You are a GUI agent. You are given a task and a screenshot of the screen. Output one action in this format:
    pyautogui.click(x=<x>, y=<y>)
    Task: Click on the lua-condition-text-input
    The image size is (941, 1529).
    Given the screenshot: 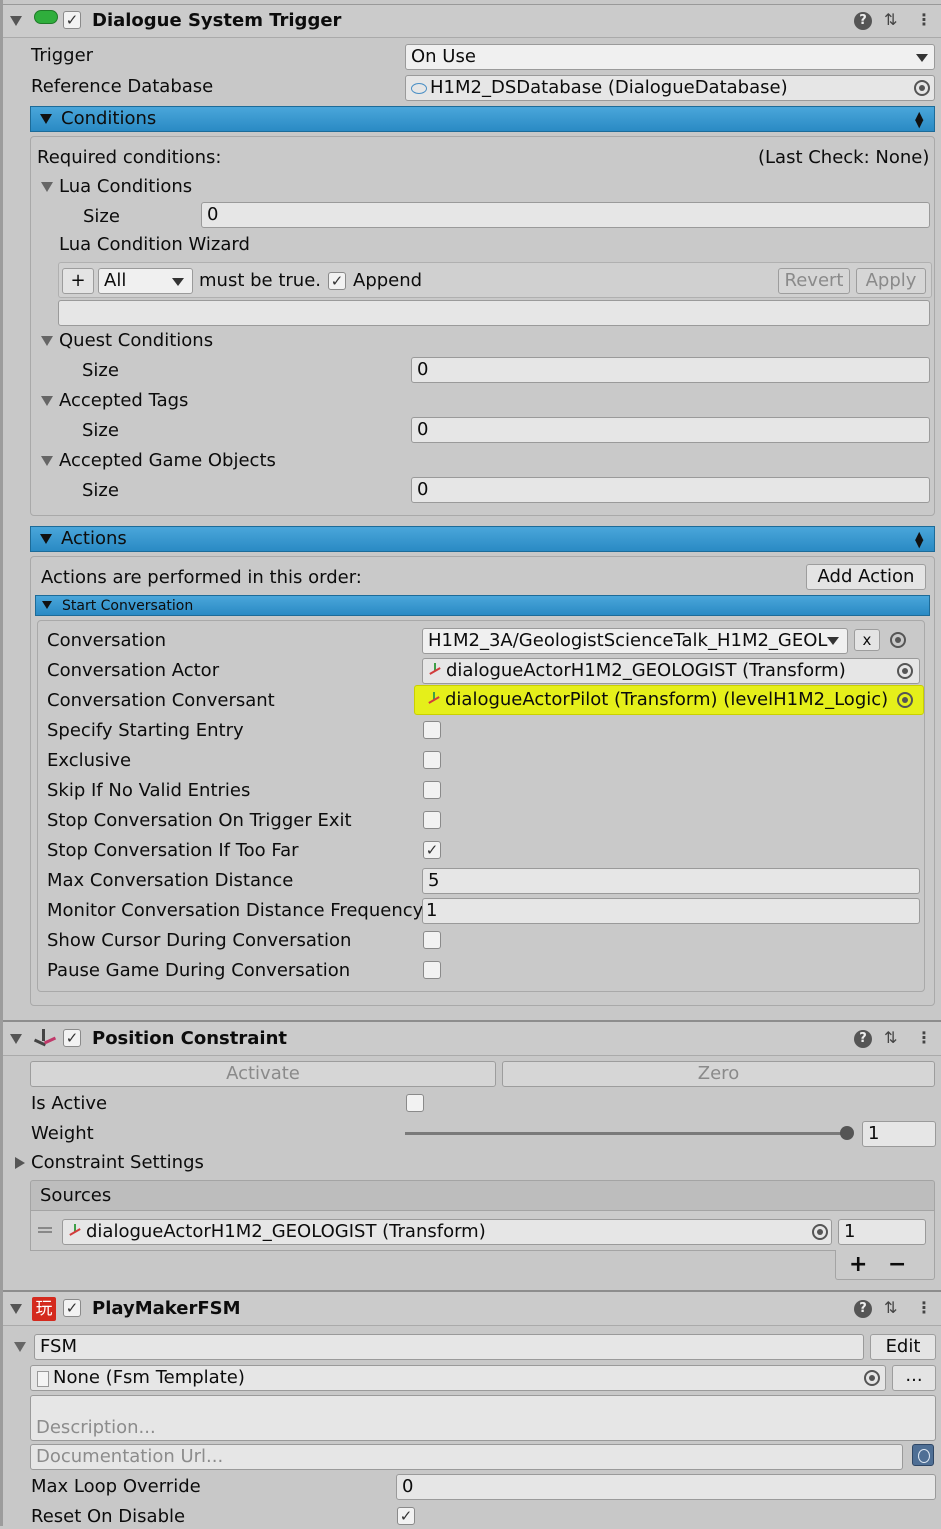 What is the action you would take?
    pyautogui.click(x=494, y=313)
    